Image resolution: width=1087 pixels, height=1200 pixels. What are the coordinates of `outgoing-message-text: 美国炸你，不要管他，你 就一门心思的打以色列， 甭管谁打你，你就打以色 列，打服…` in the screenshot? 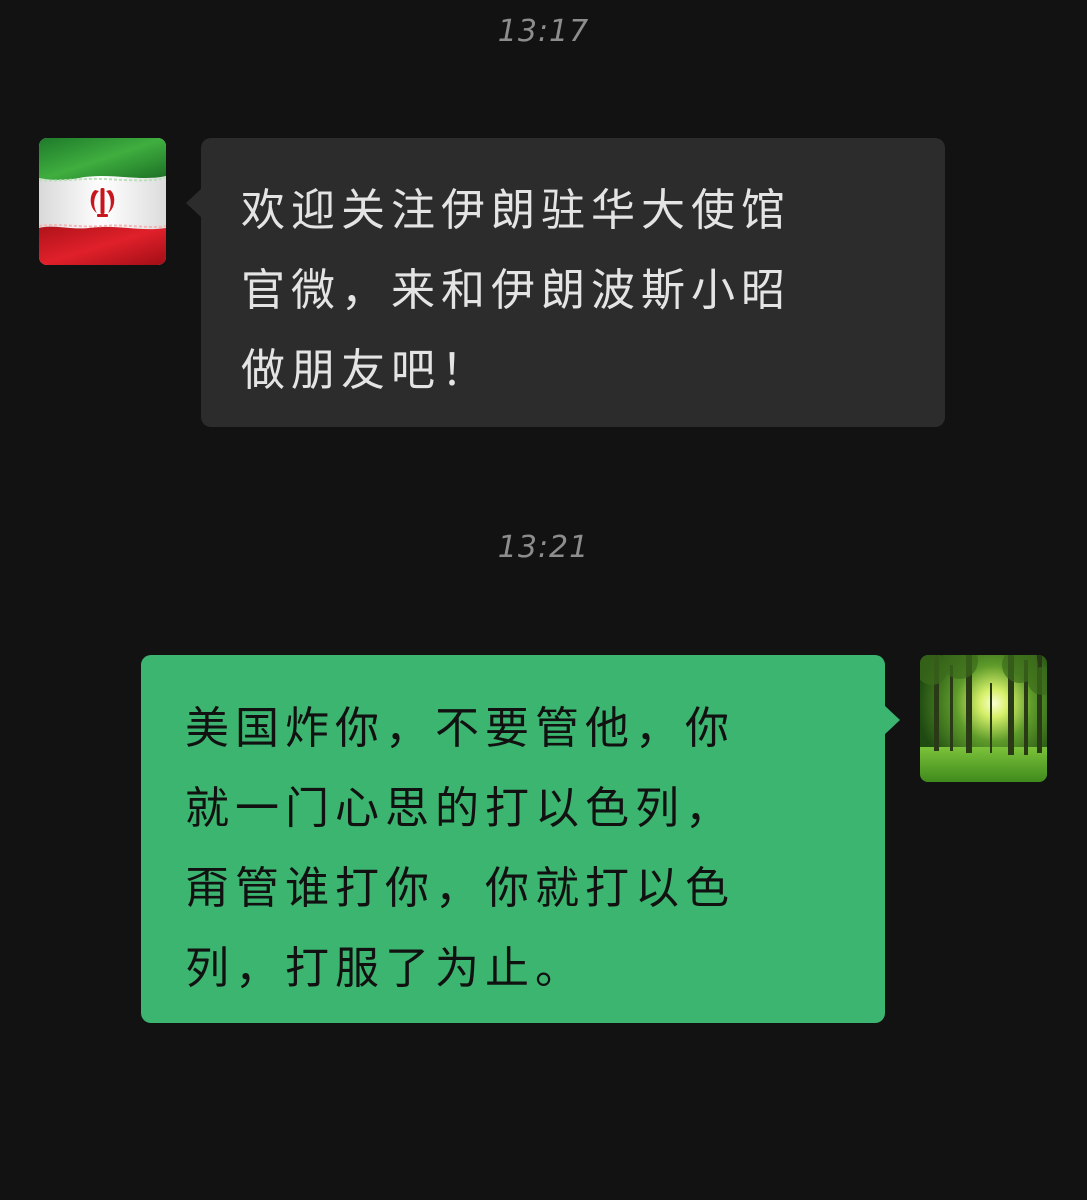 It's located at (460, 848).